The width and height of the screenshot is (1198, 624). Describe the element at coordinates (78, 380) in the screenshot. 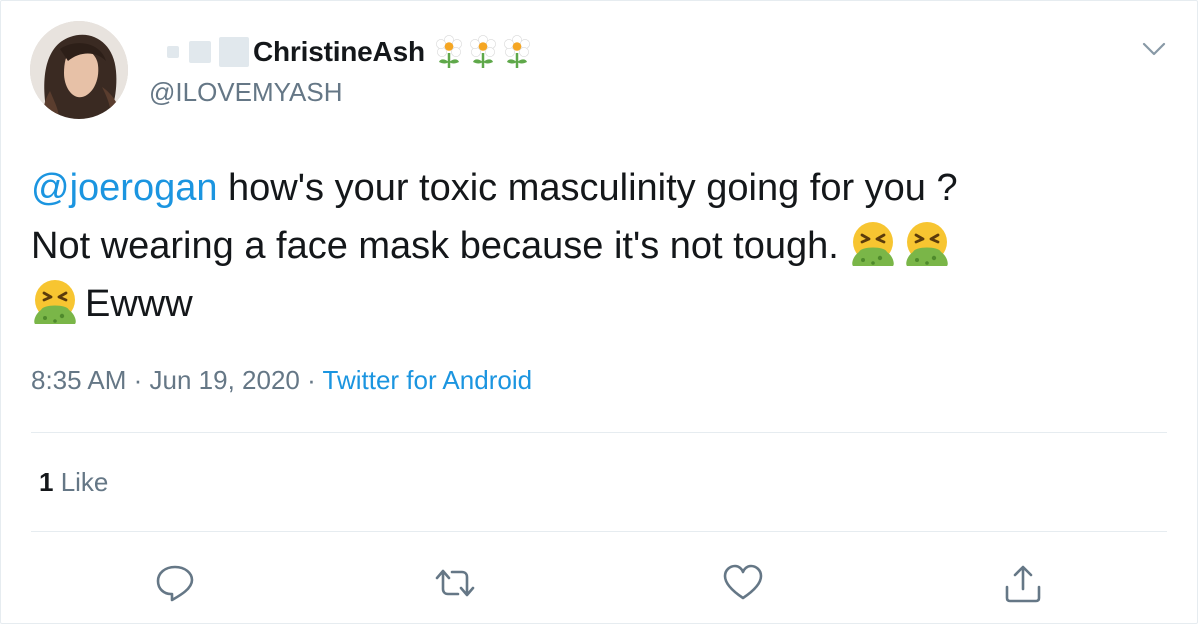

I see `tweet-time: 8:35 AM` at that location.